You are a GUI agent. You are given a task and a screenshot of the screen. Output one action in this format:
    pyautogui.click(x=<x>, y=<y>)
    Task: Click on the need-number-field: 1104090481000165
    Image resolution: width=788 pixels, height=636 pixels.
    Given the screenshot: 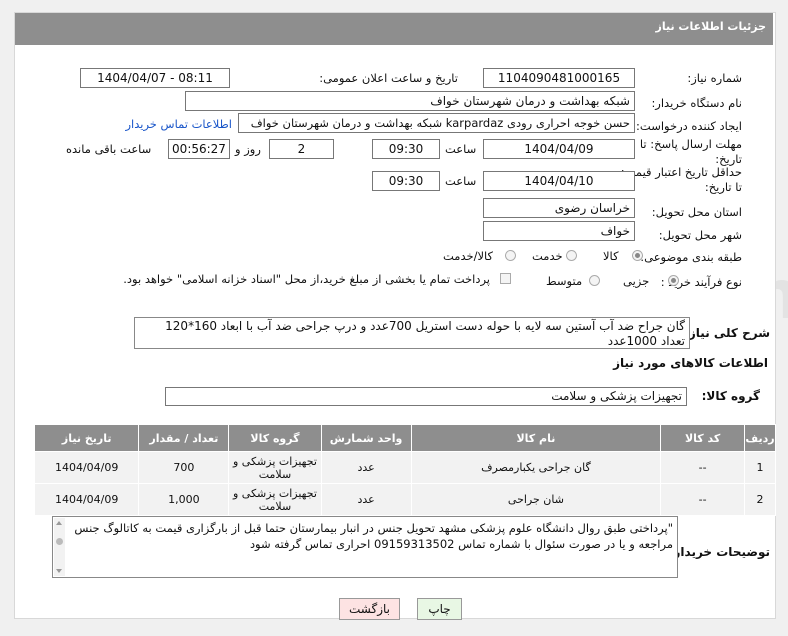 What is the action you would take?
    pyautogui.click(x=559, y=78)
    